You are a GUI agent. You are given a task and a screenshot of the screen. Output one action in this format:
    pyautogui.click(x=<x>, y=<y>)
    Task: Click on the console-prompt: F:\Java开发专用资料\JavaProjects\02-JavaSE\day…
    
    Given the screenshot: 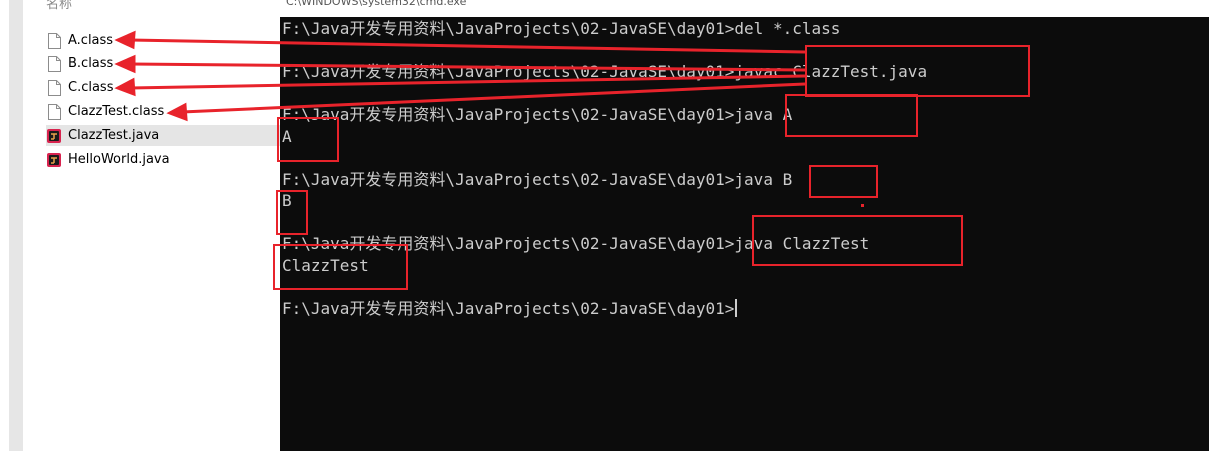 What is the action you would take?
    pyautogui.click(x=510, y=309)
    